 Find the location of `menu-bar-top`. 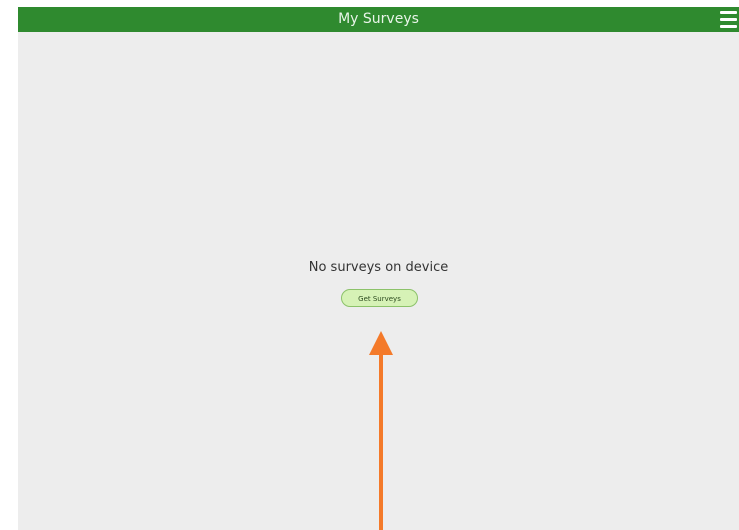

menu-bar-top is located at coordinates (728, 12).